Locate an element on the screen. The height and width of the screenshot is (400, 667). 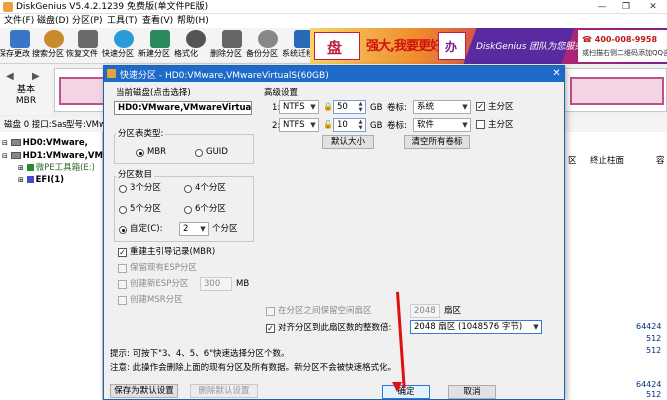
toolbar-format-button: 格式化 is located at coordinates (194, 46).